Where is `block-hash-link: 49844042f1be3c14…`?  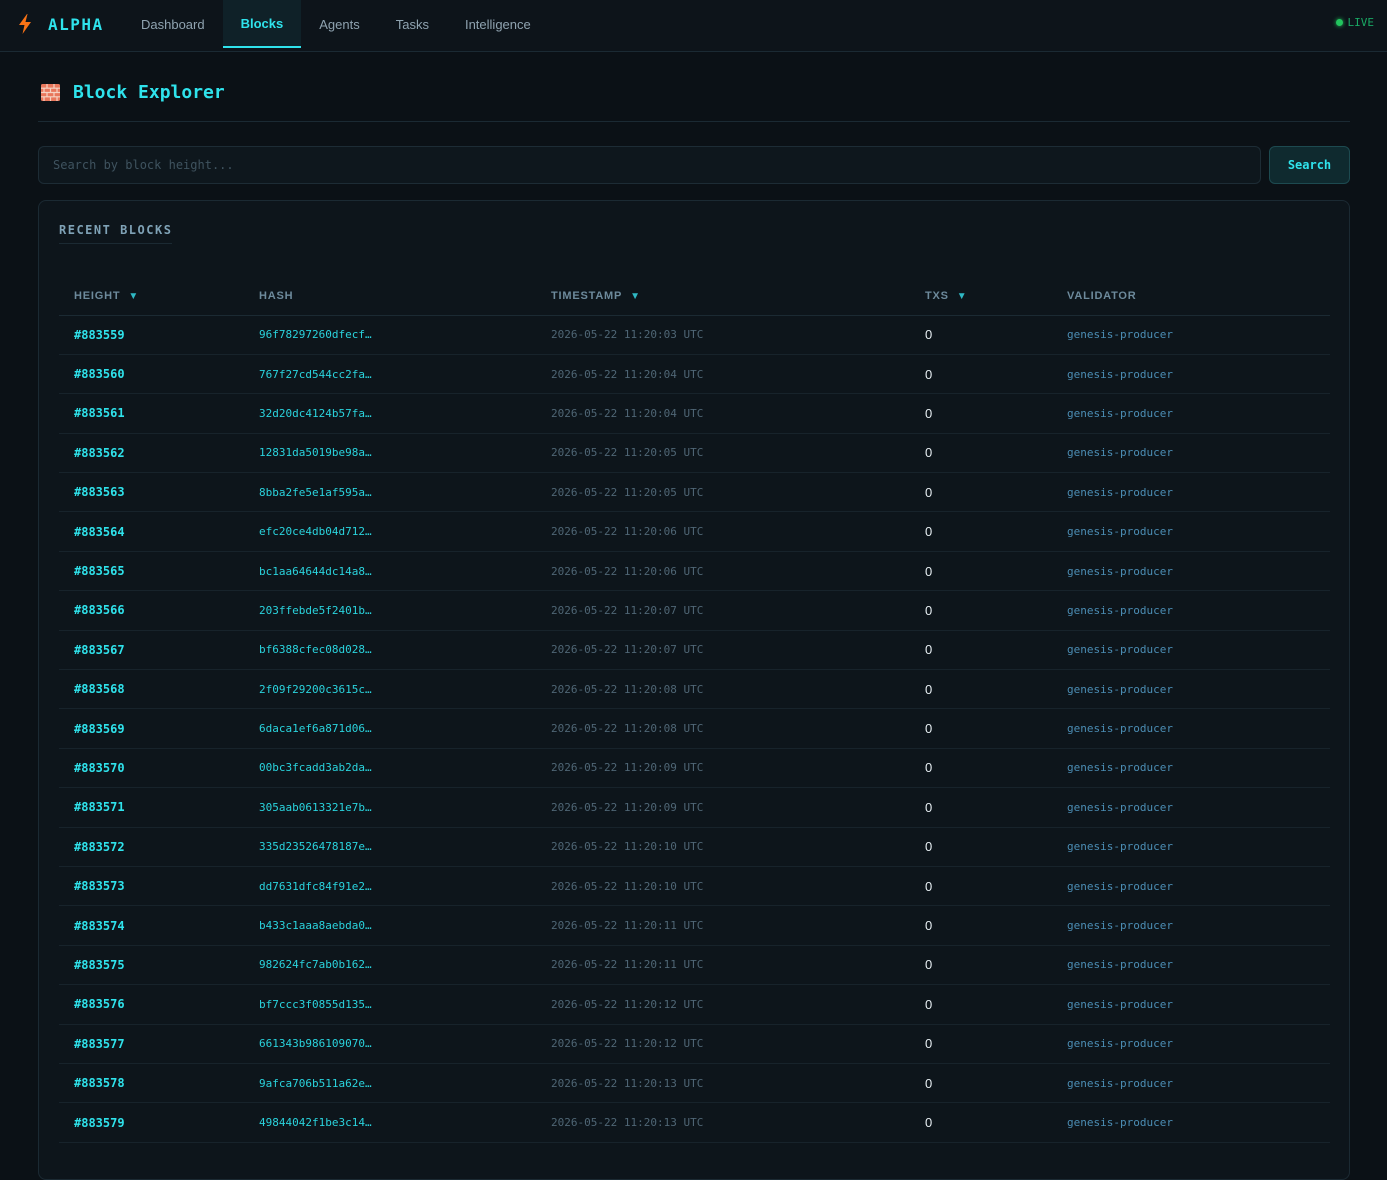
block-hash-link: 49844042f1be3c14… is located at coordinates (390, 1122).